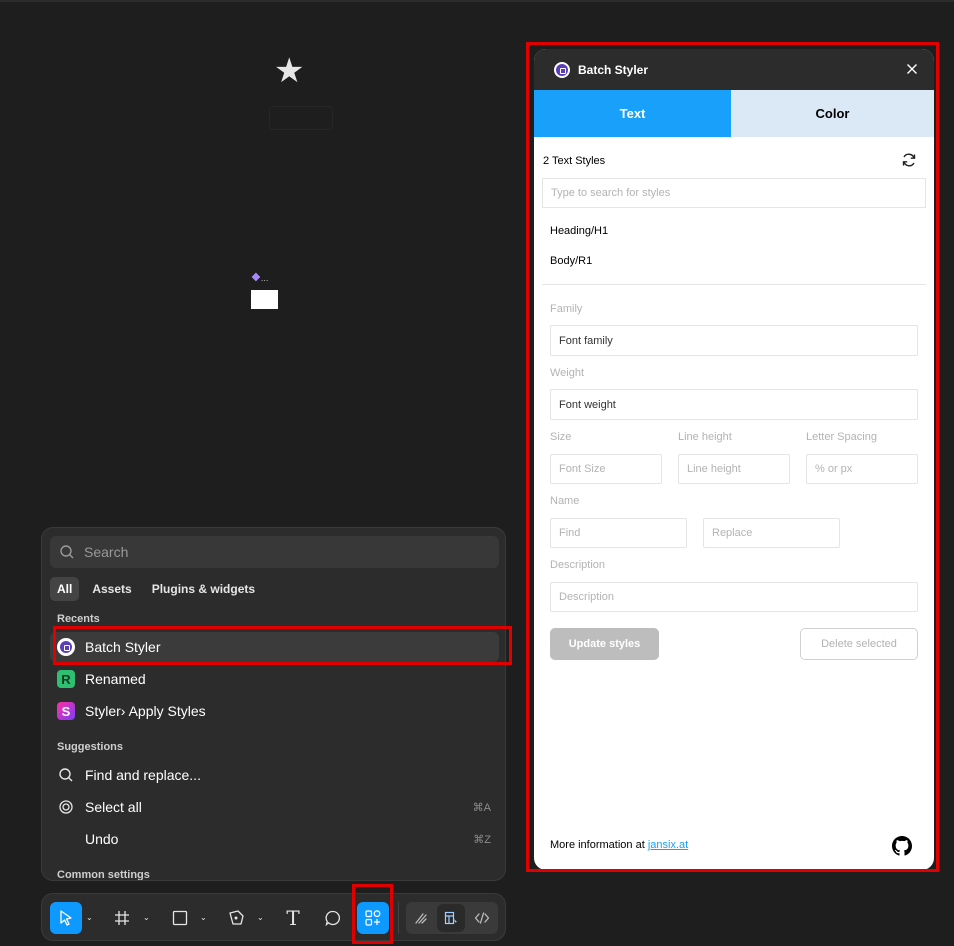 Image resolution: width=954 pixels, height=946 pixels. Describe the element at coordinates (203, 589) in the screenshot. I see `tab-plugins-widgets: Plugins & widgets` at that location.